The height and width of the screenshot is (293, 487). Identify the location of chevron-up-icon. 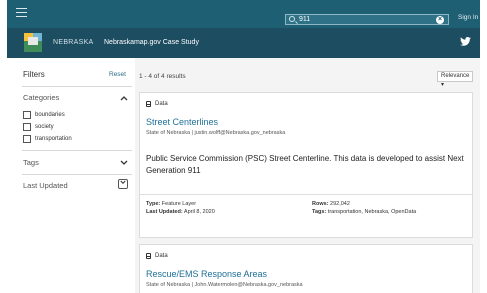
(124, 98).